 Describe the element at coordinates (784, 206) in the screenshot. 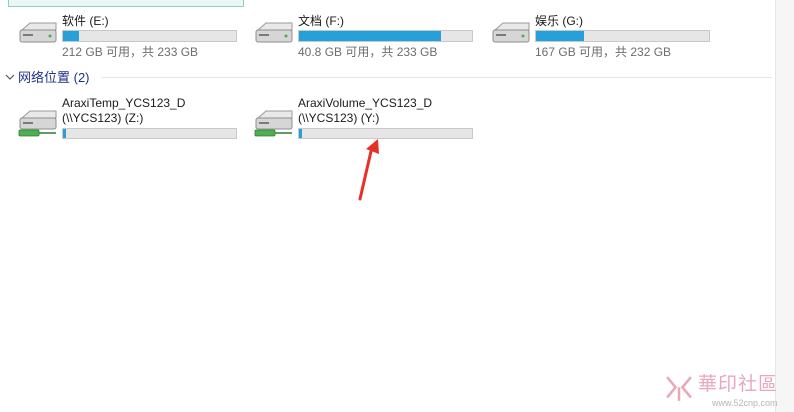

I see `scrollbar-track` at that location.